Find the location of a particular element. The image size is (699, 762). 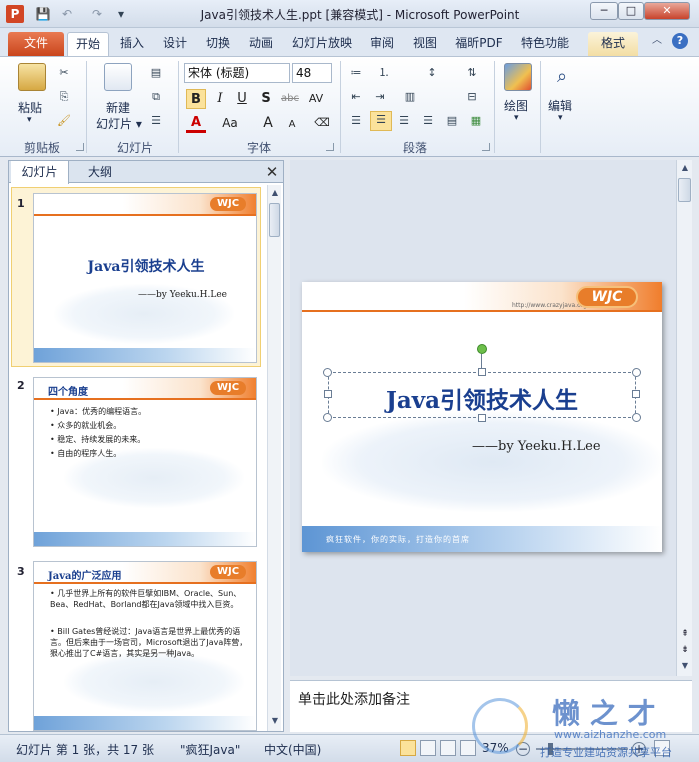

slide-thumbnail-1: WJC Java引领技术人生 ——by Yeeku.H.Lee is located at coordinates (145, 278).